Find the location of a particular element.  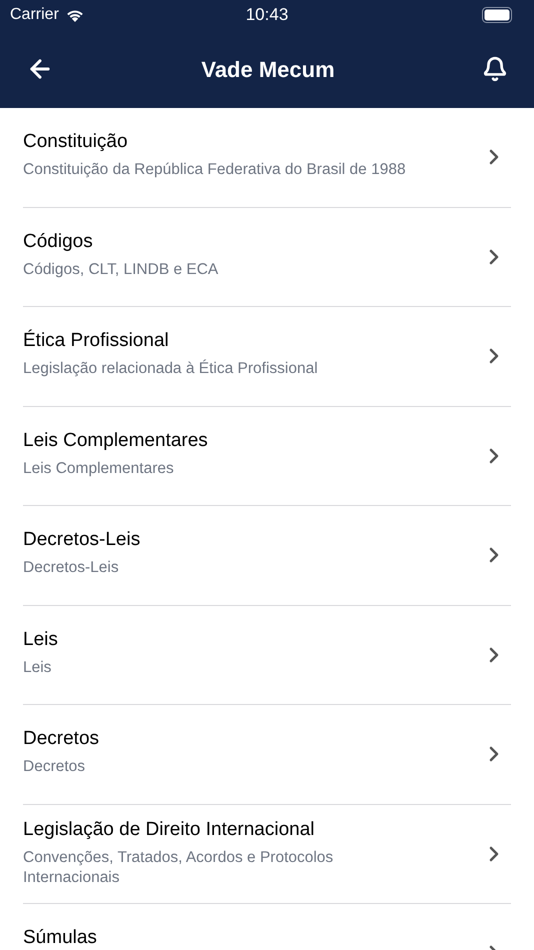

item-title: Súmulas is located at coordinates (60, 938).